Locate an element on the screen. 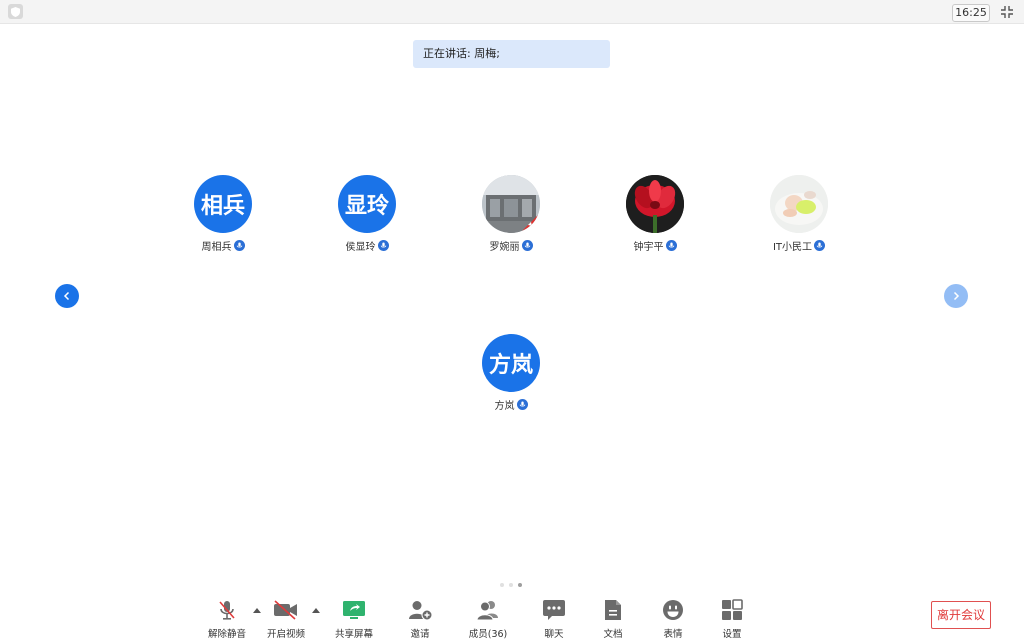 The height and width of the screenshot is (640, 1024). unmute-label: 解除静音 is located at coordinates (226, 634).